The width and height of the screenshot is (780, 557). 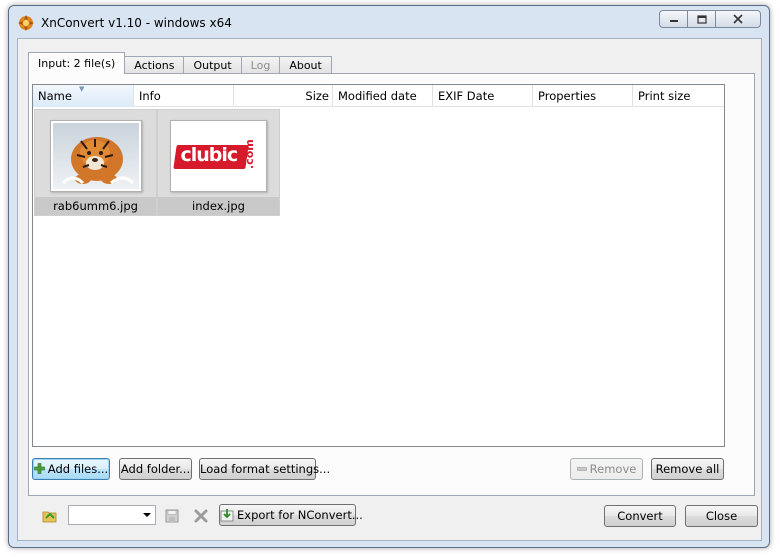 I want to click on maximize-button, so click(x=701, y=19).